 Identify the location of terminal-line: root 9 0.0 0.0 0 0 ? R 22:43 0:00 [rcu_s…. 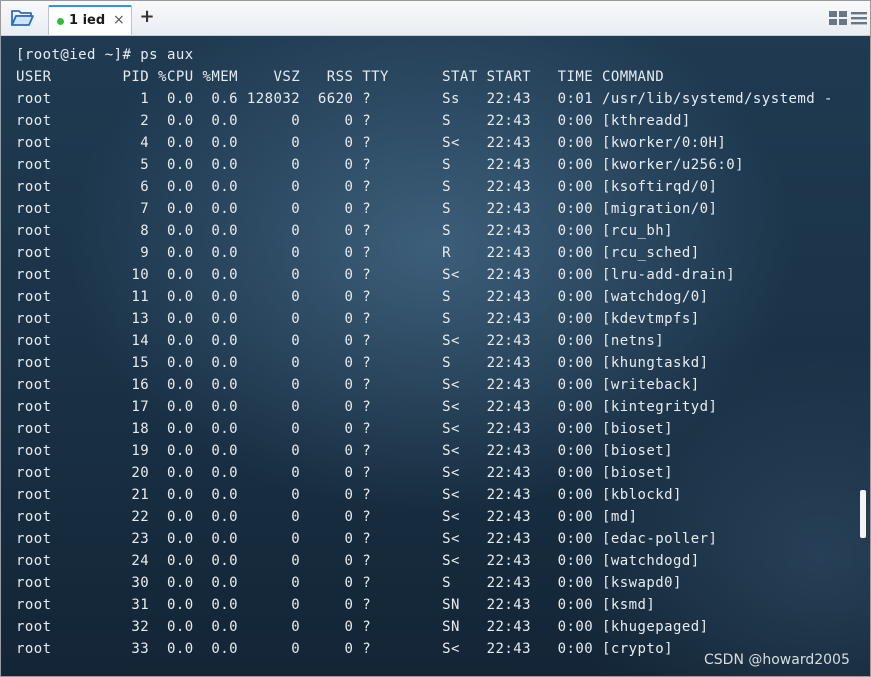
(358, 253).